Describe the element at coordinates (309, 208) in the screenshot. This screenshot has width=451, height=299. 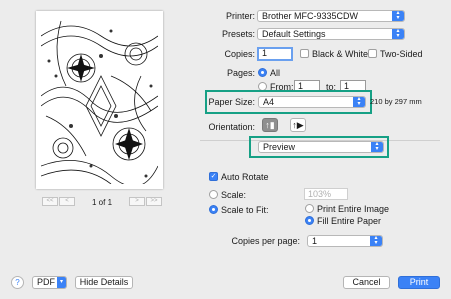
I see `print-entire-image-radio` at that location.